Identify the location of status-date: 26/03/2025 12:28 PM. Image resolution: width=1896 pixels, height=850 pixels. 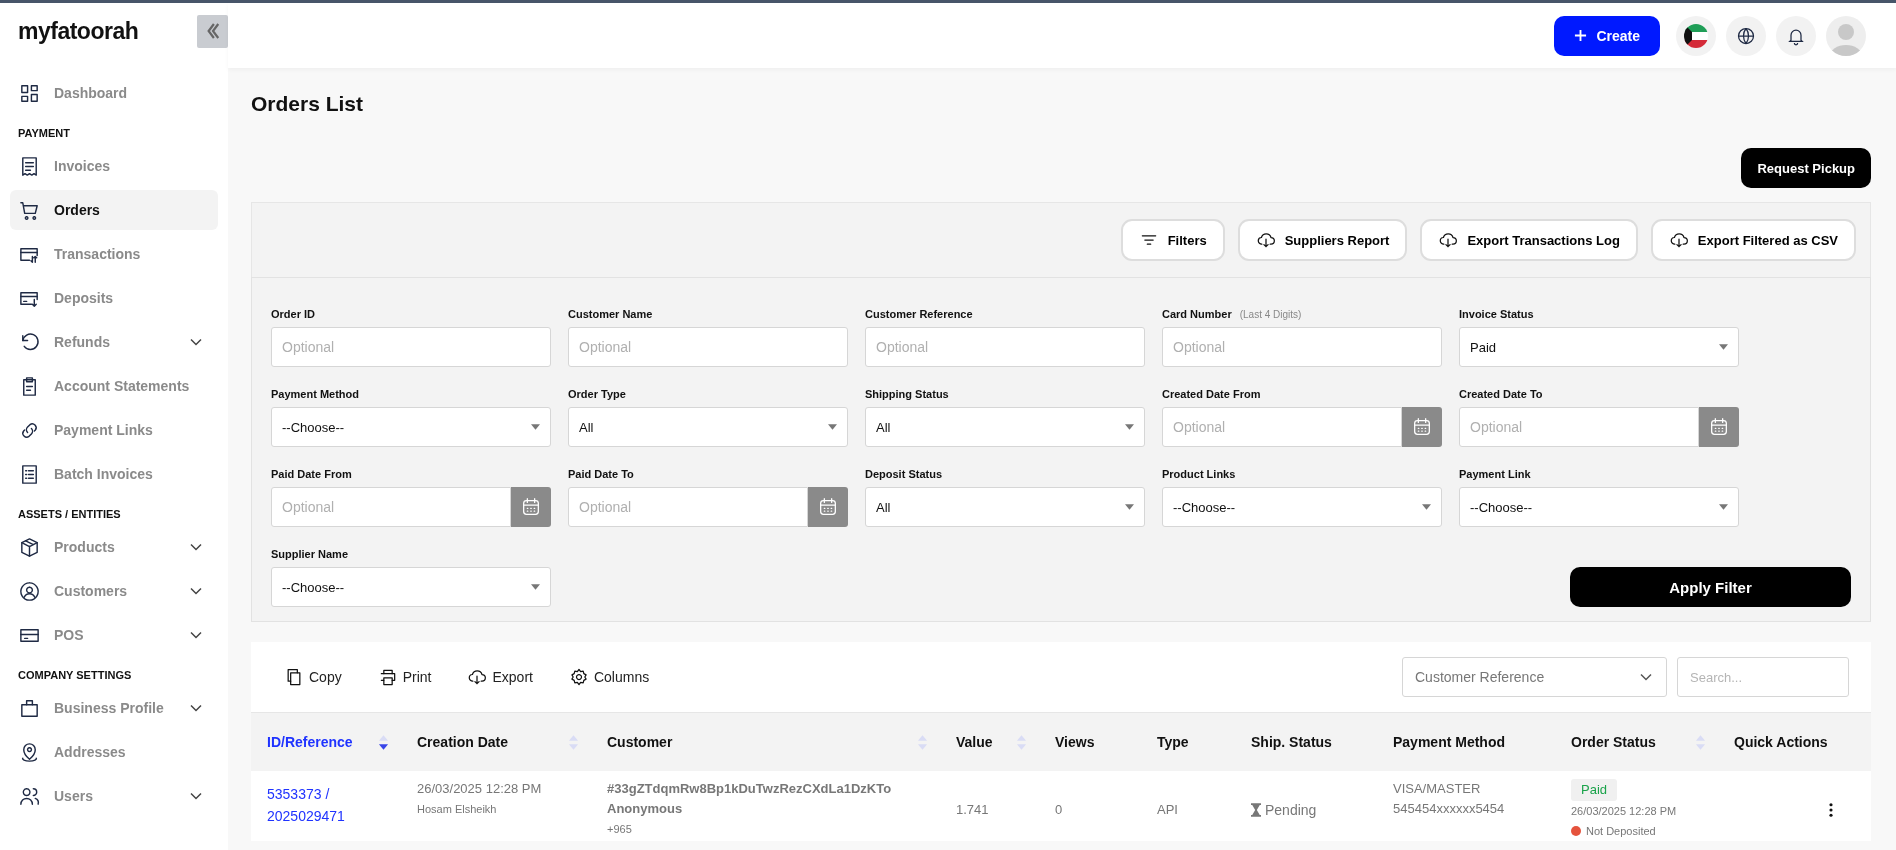
(1624, 811).